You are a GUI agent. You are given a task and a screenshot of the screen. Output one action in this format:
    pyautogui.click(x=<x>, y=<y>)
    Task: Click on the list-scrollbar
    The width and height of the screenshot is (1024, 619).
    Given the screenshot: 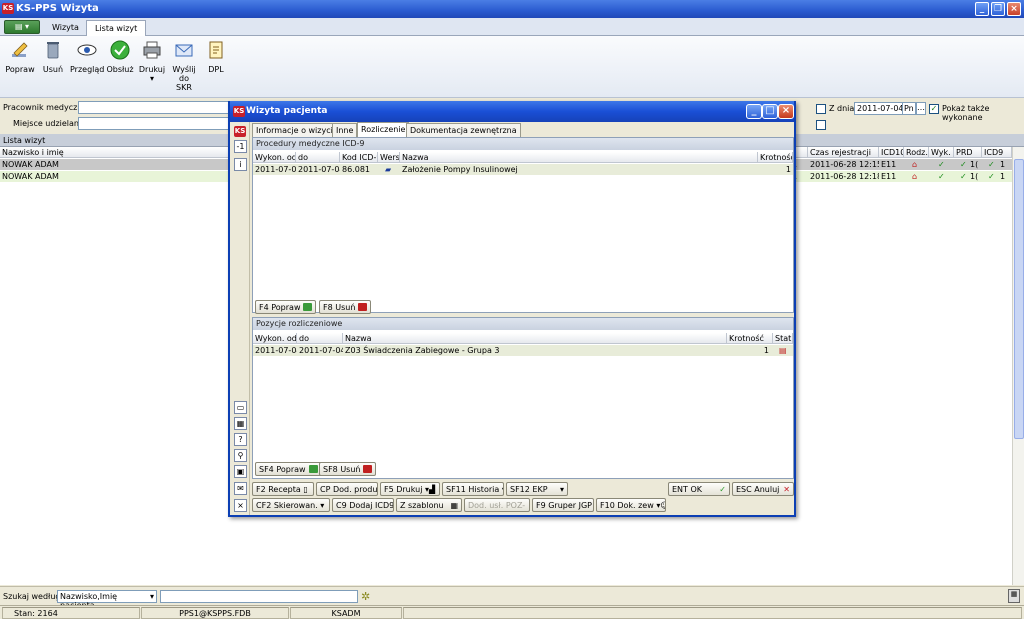 What is the action you would take?
    pyautogui.click(x=1018, y=366)
    